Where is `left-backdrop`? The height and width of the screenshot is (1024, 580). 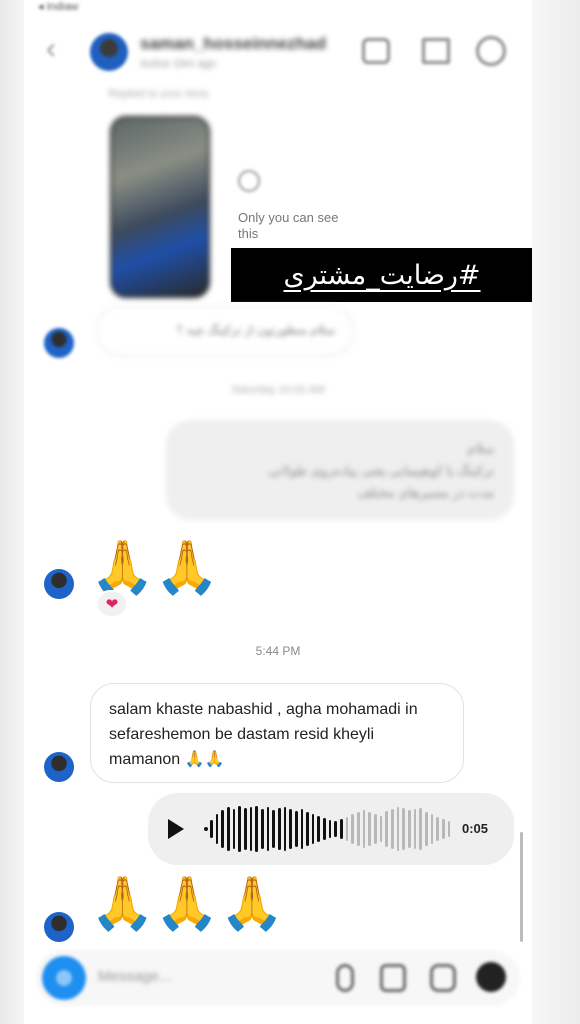 left-backdrop is located at coordinates (12, 512).